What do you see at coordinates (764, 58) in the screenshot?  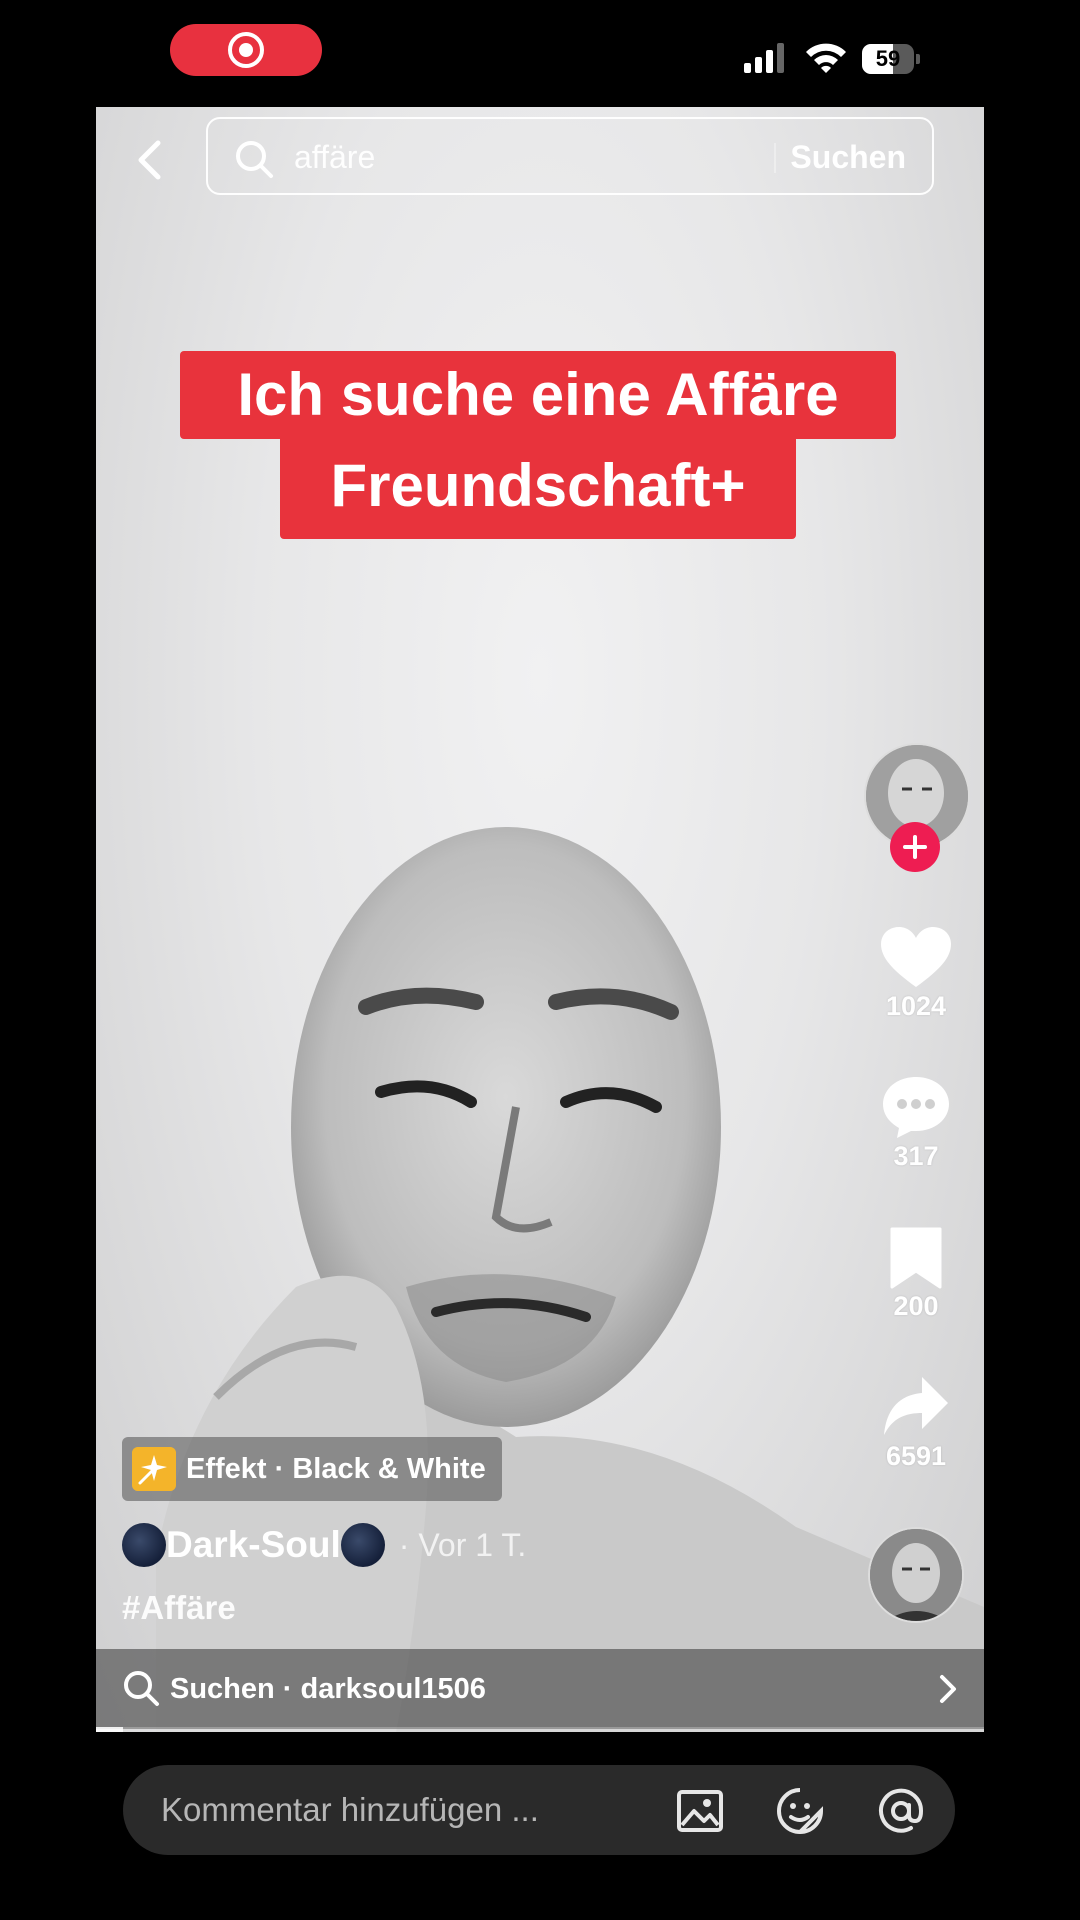 I see `cellular-signal-icon` at bounding box center [764, 58].